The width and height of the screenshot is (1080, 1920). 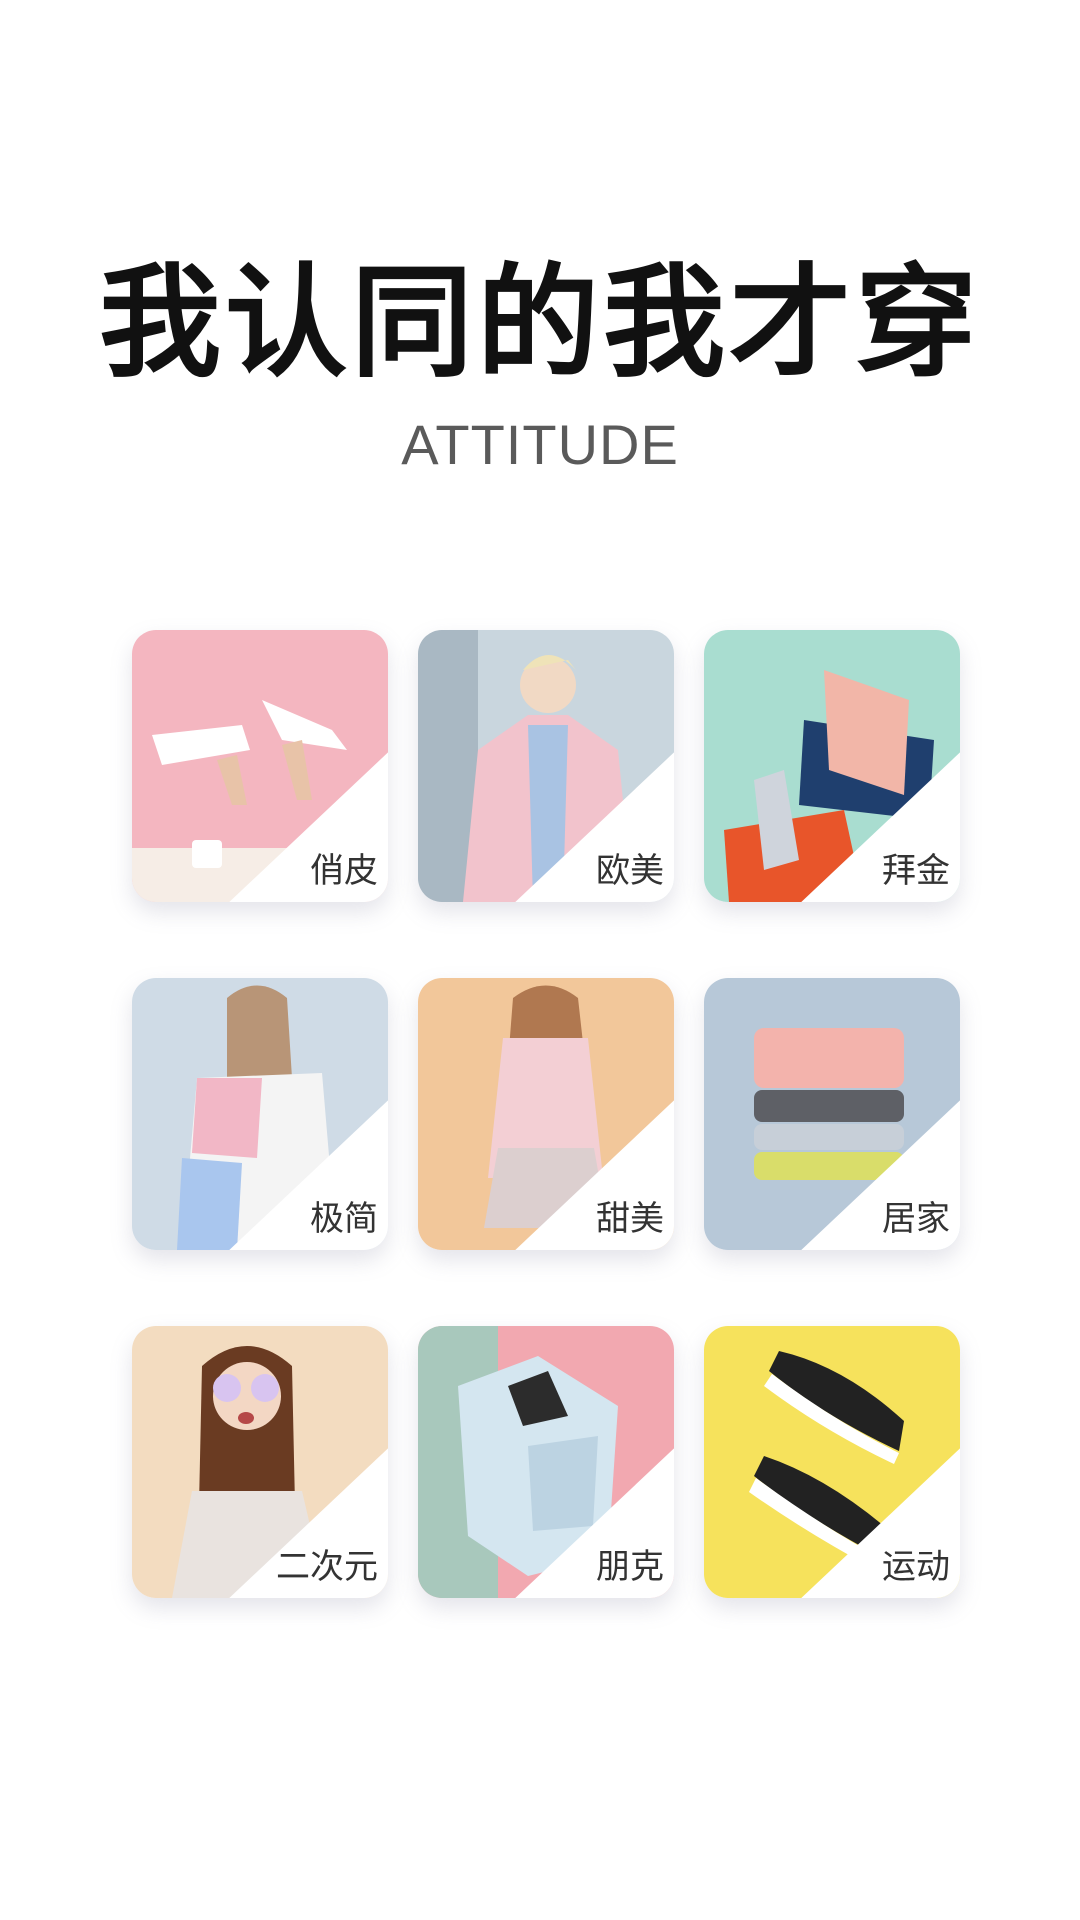 What do you see at coordinates (344, 1219) in the screenshot?
I see `style-label: 极简` at bounding box center [344, 1219].